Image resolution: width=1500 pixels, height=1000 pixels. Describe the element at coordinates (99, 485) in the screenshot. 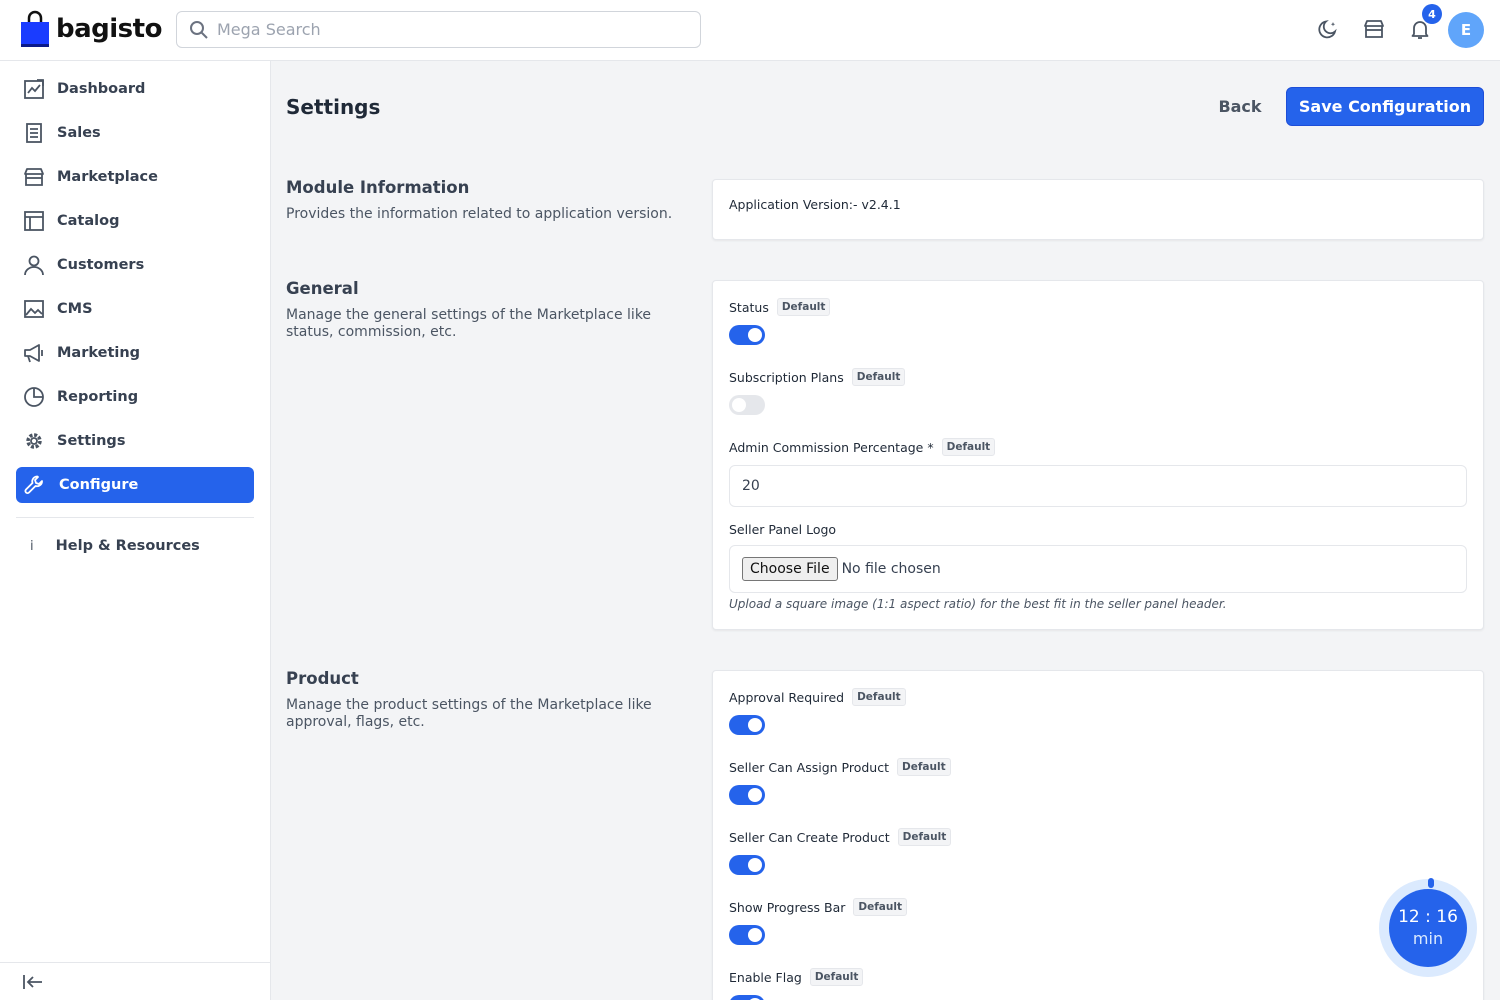

I see `sidebar-item-label: Configure` at that location.